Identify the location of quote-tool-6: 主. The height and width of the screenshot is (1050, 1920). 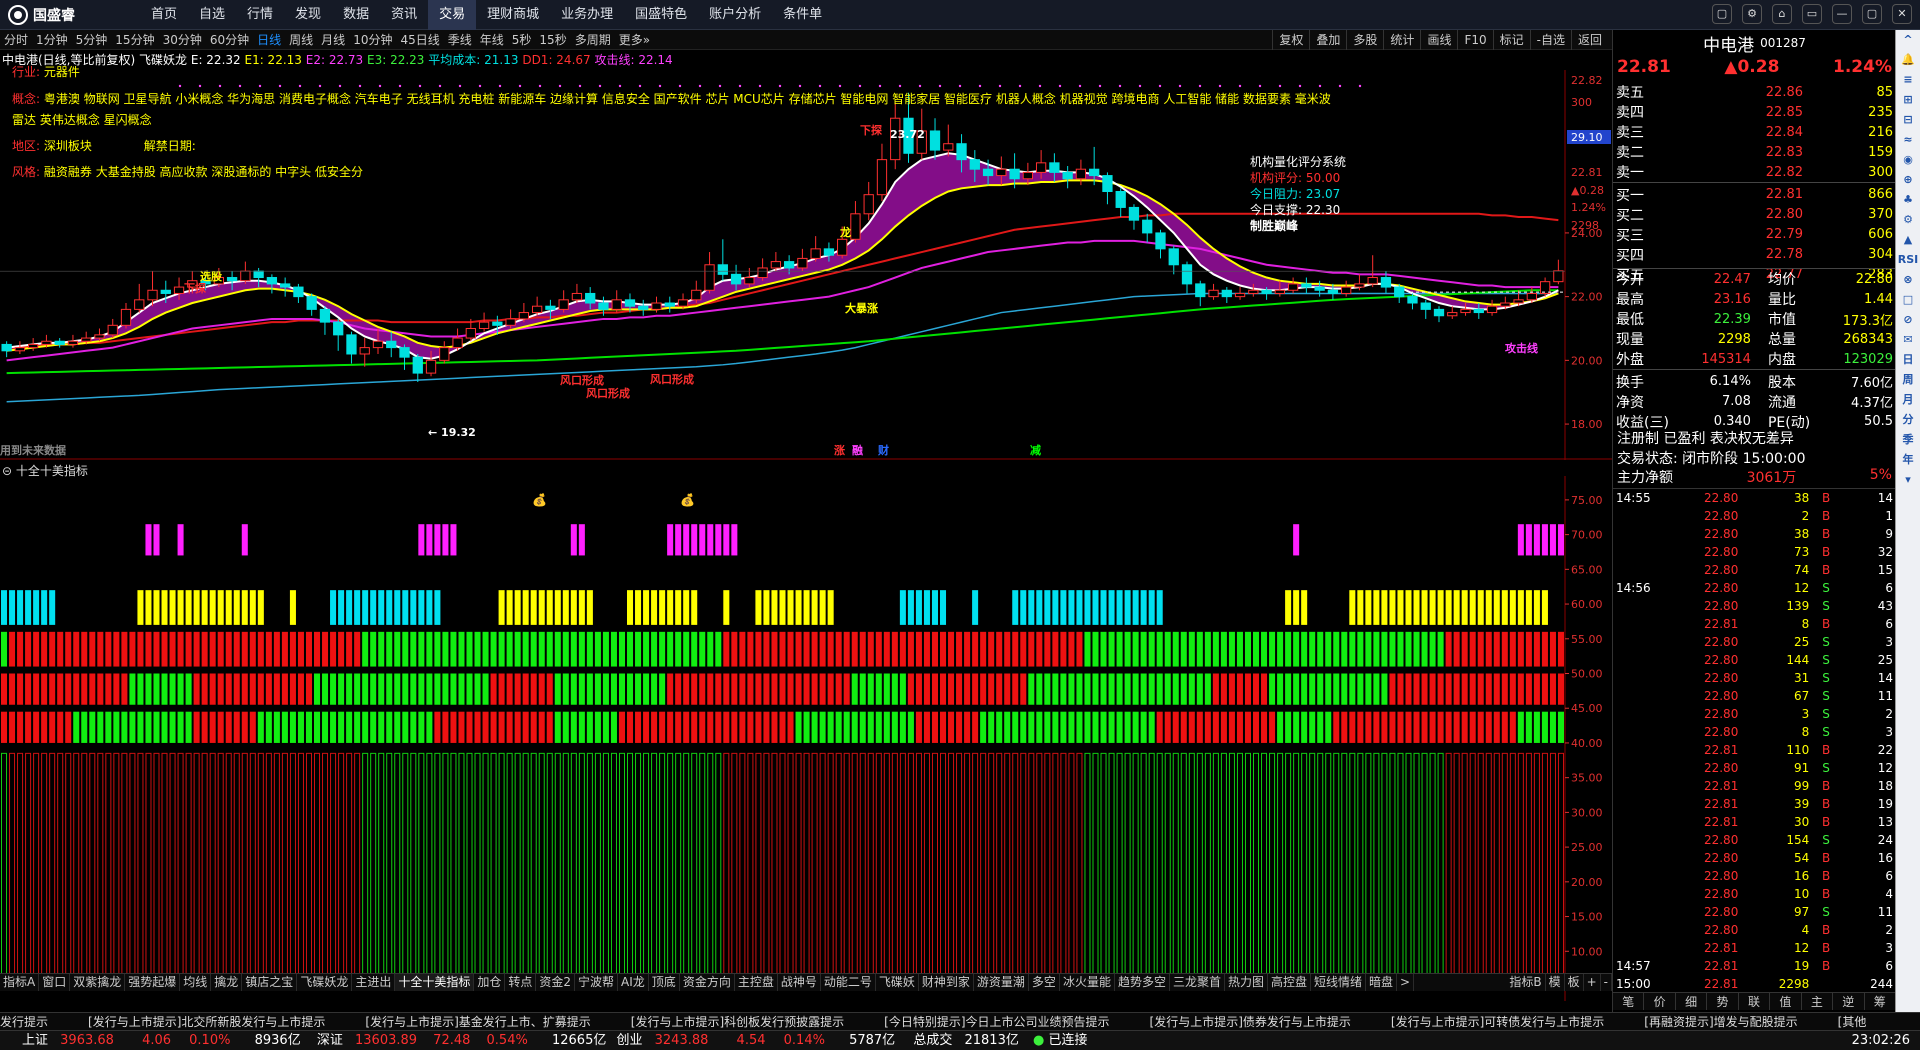
(1818, 1001).